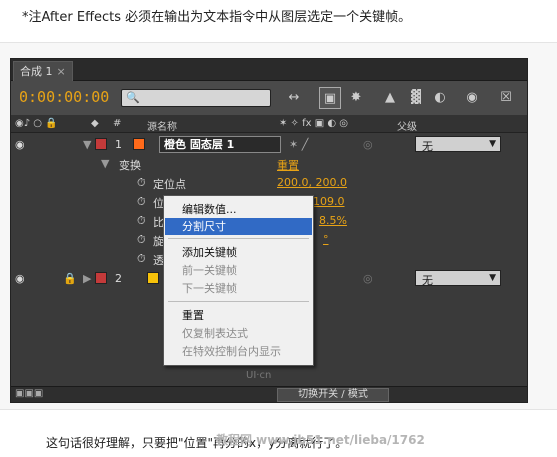 Image resolution: width=557 pixels, height=457 pixels. What do you see at coordinates (329, 201) in the screenshot?
I see `property-value: 109.0` at bounding box center [329, 201].